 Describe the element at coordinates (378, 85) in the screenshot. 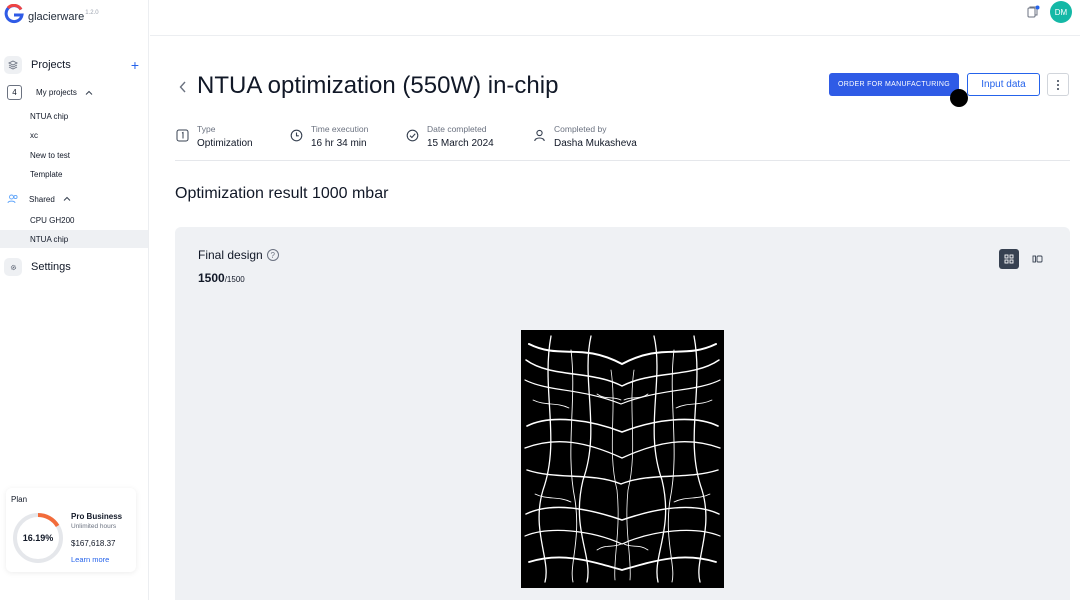

I see `page-title: NTUA optimization (550W) in-chip` at that location.